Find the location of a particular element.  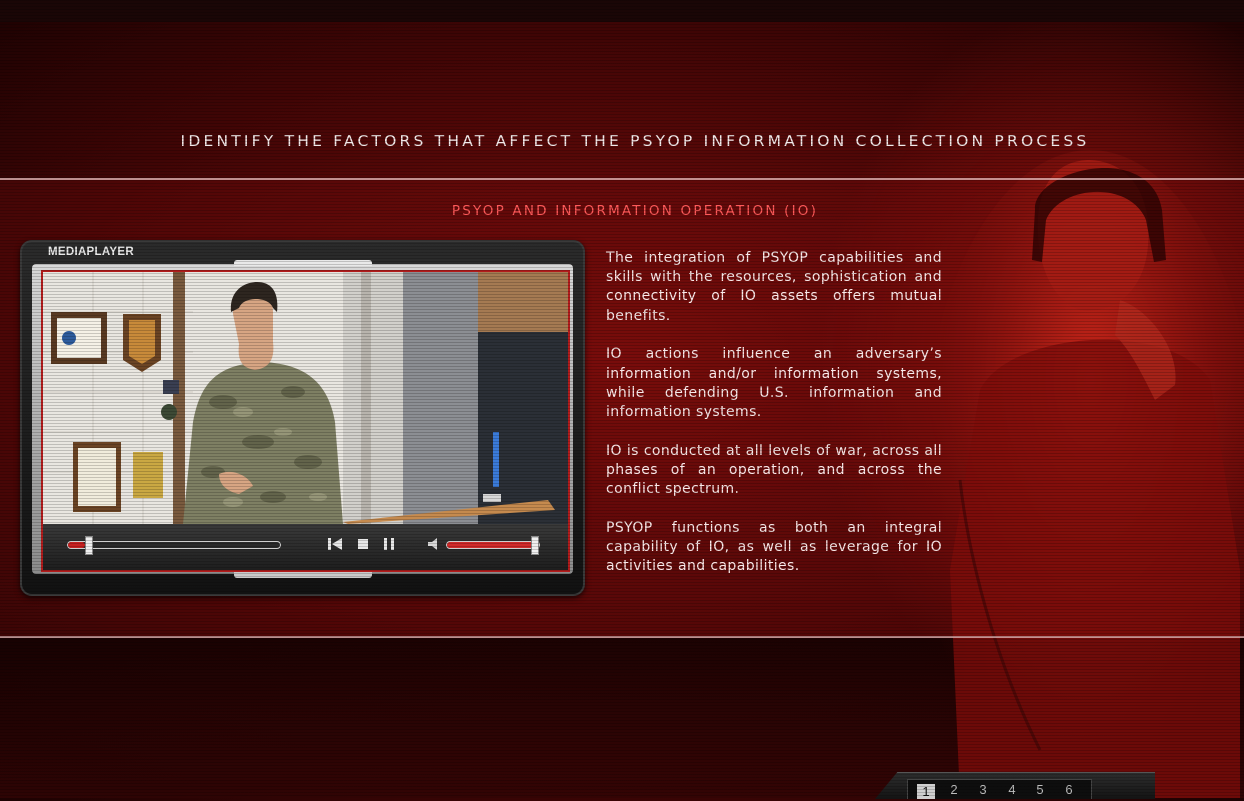

volume-fill is located at coordinates (491, 545).